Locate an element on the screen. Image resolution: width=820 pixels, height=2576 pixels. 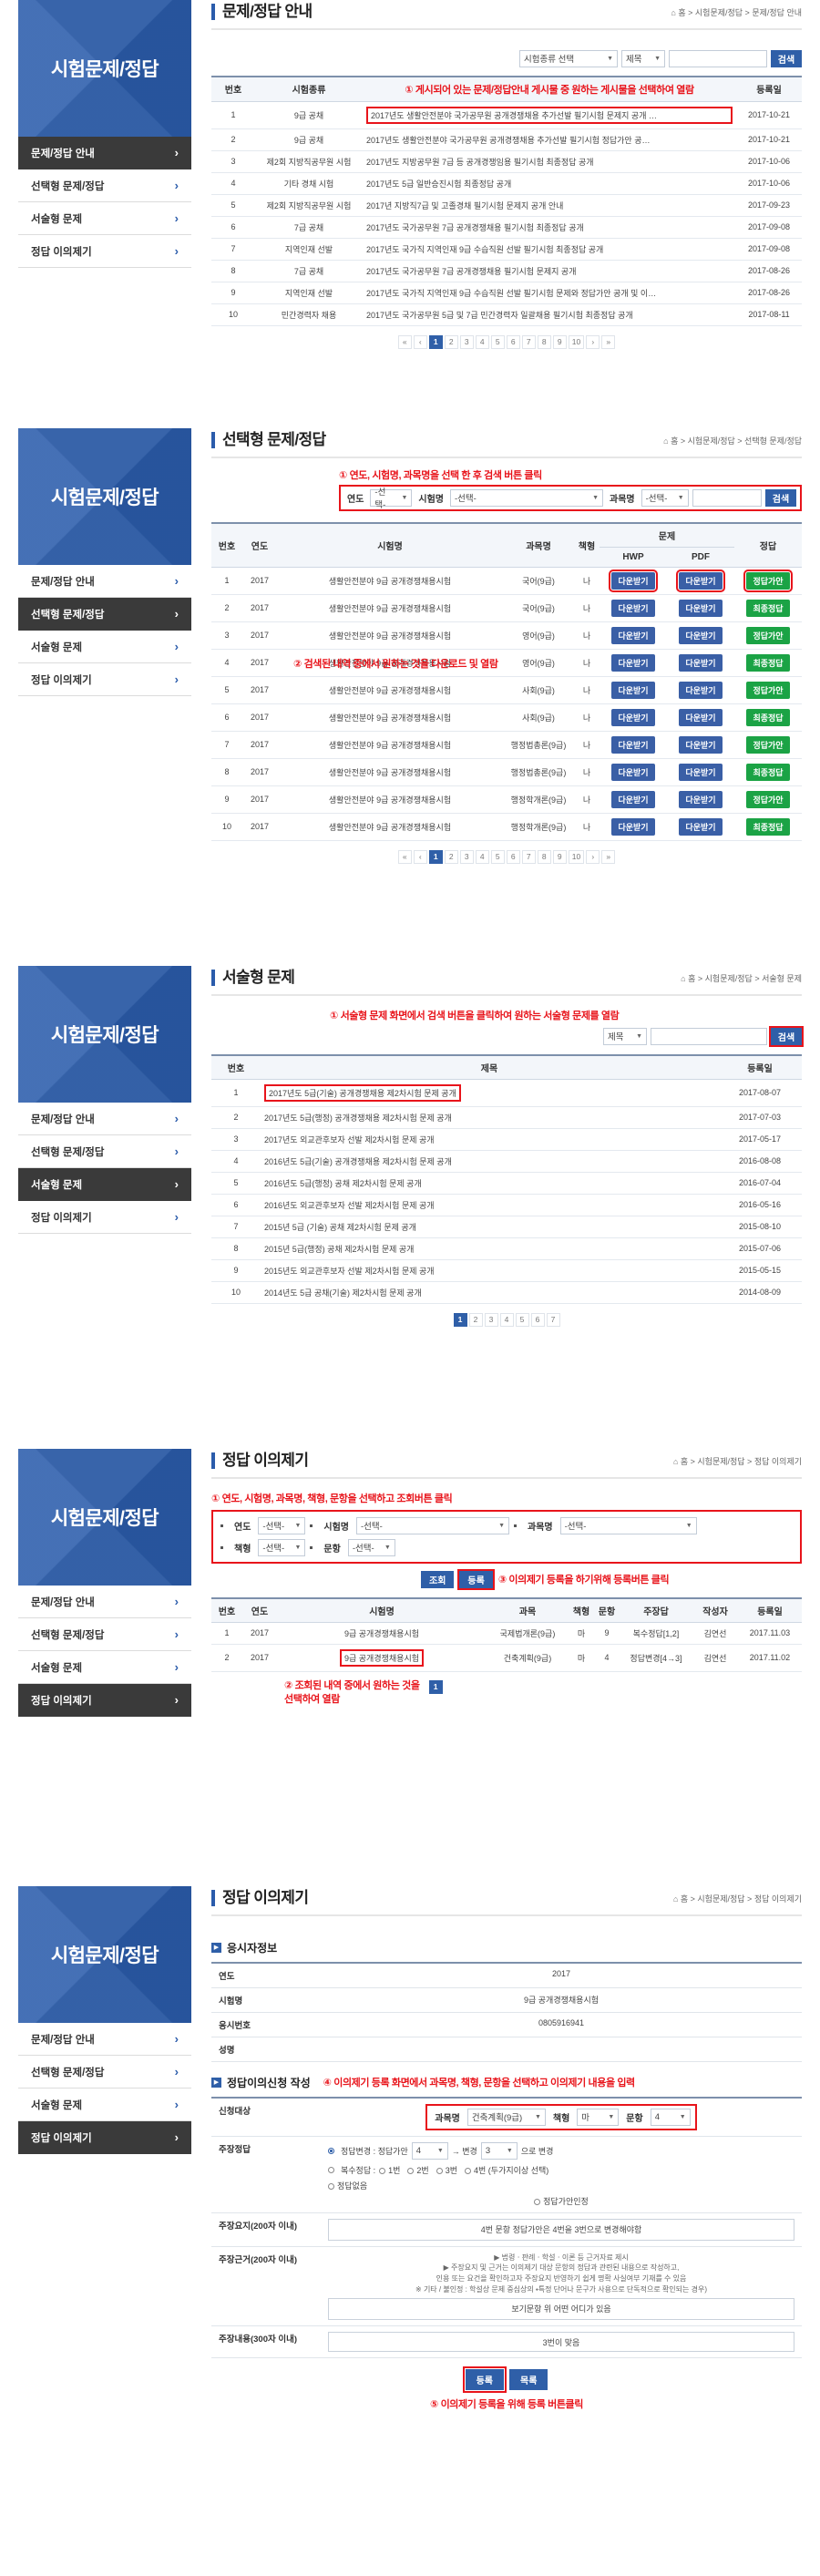
list-button: 목록 is located at coordinates (528, 2380).